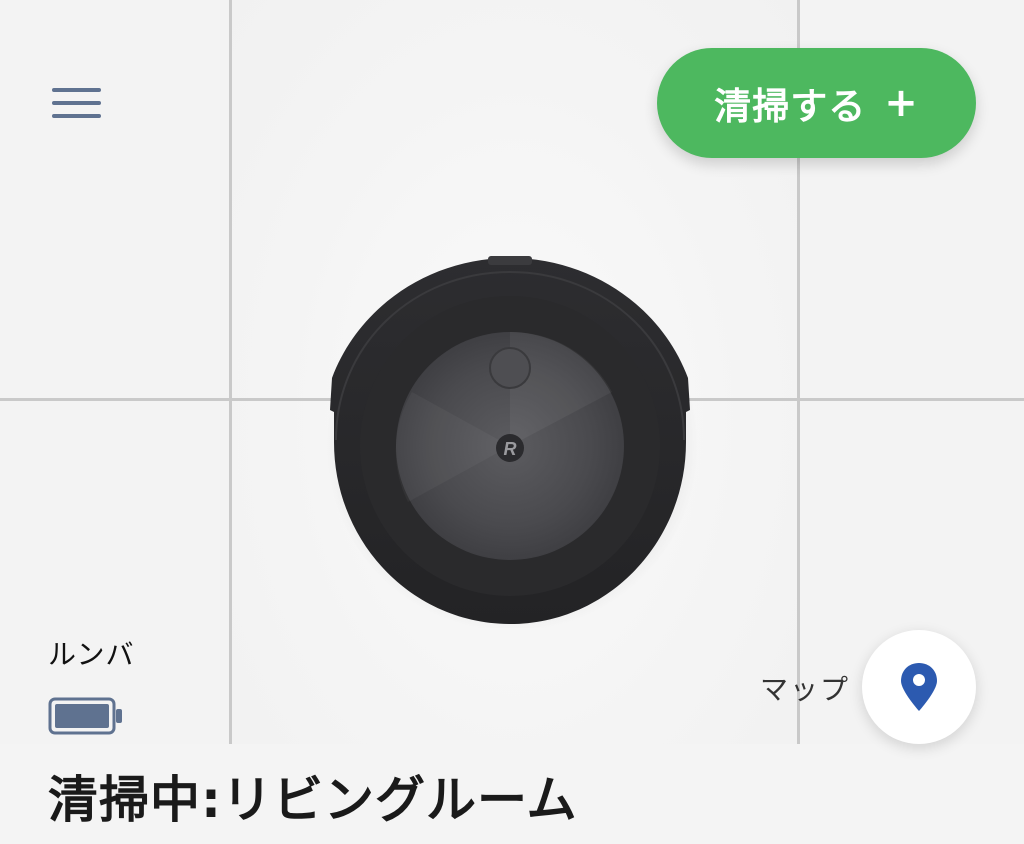  What do you see at coordinates (510, 260) in the screenshot?
I see `front-sensor` at bounding box center [510, 260].